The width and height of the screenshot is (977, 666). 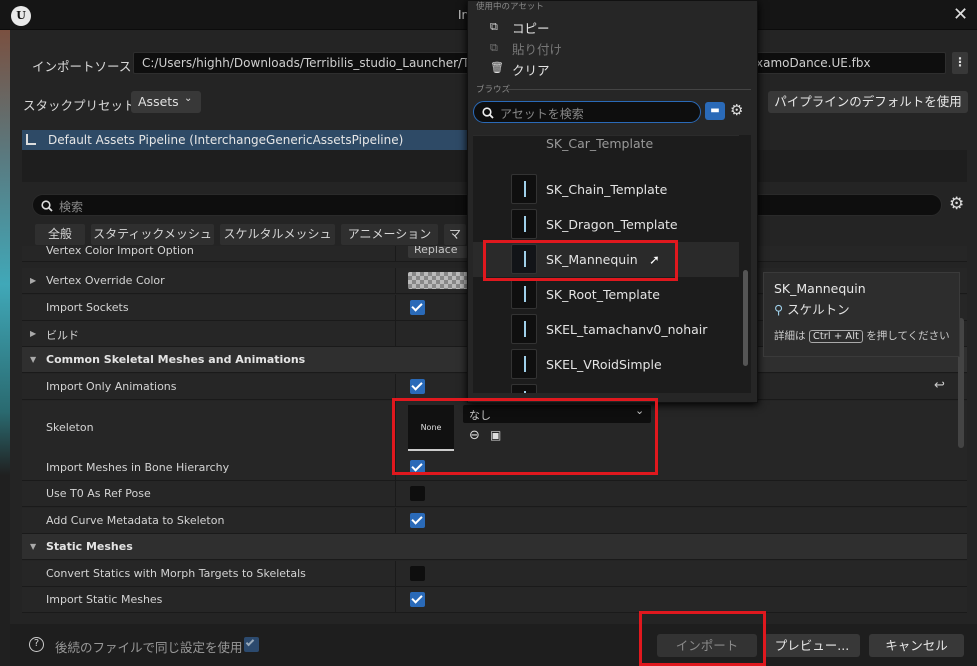 What do you see at coordinates (494, 494) in the screenshot?
I see `property-row: Use T0 As Ref Pose` at bounding box center [494, 494].